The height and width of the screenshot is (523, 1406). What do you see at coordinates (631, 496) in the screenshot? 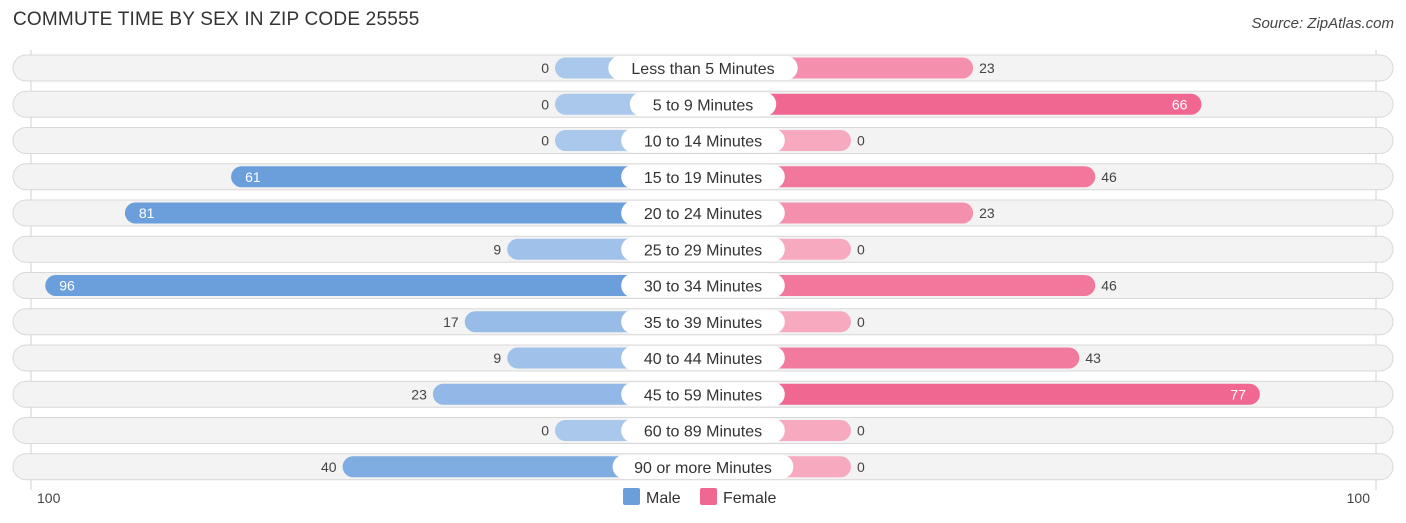
I see `legend-swatch-male` at bounding box center [631, 496].